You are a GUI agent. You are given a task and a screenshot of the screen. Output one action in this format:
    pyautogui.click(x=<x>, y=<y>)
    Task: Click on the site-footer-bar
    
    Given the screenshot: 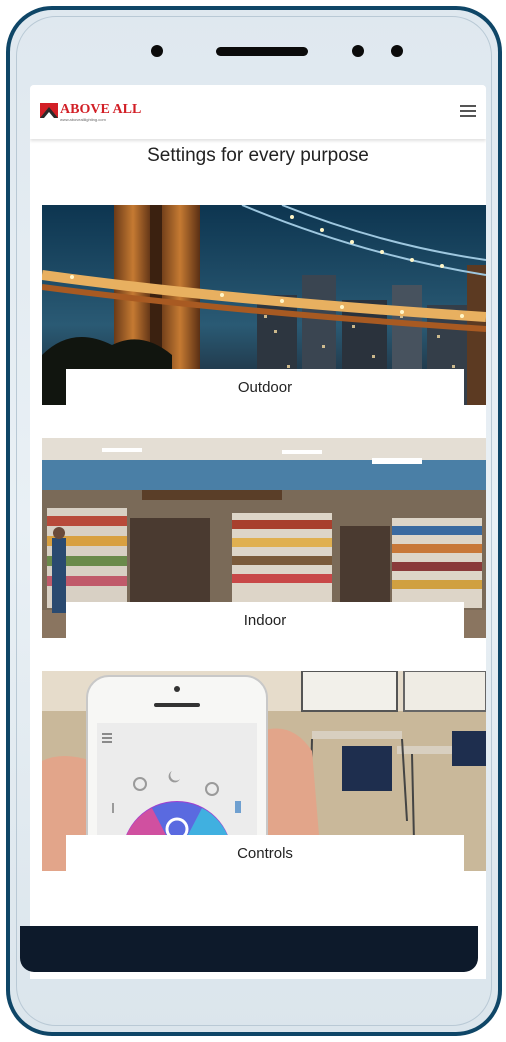 What is the action you would take?
    pyautogui.click(x=249, y=949)
    